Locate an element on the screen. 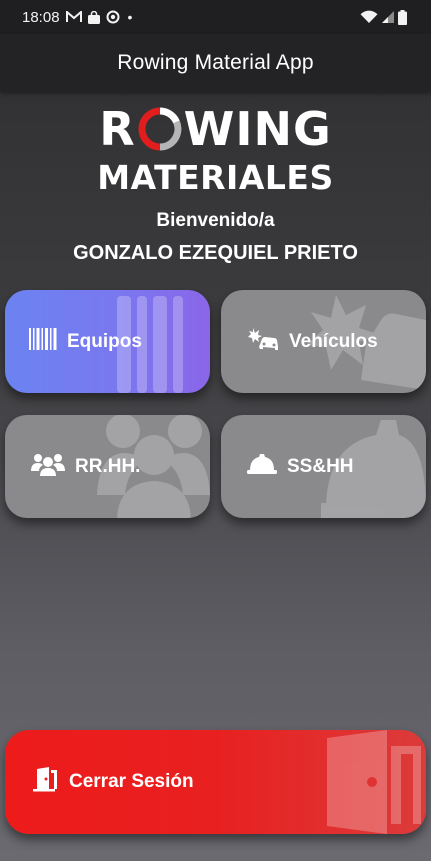  vehiculos-button: Vehículos is located at coordinates (323, 341).